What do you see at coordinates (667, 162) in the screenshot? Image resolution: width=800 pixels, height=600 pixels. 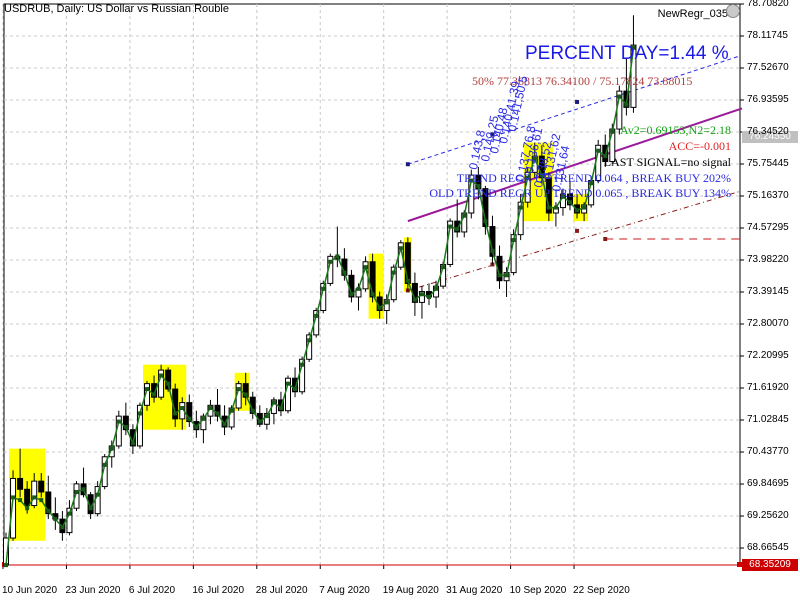 I see `last-signal-label: LAST SIGNAL=no signal` at bounding box center [667, 162].